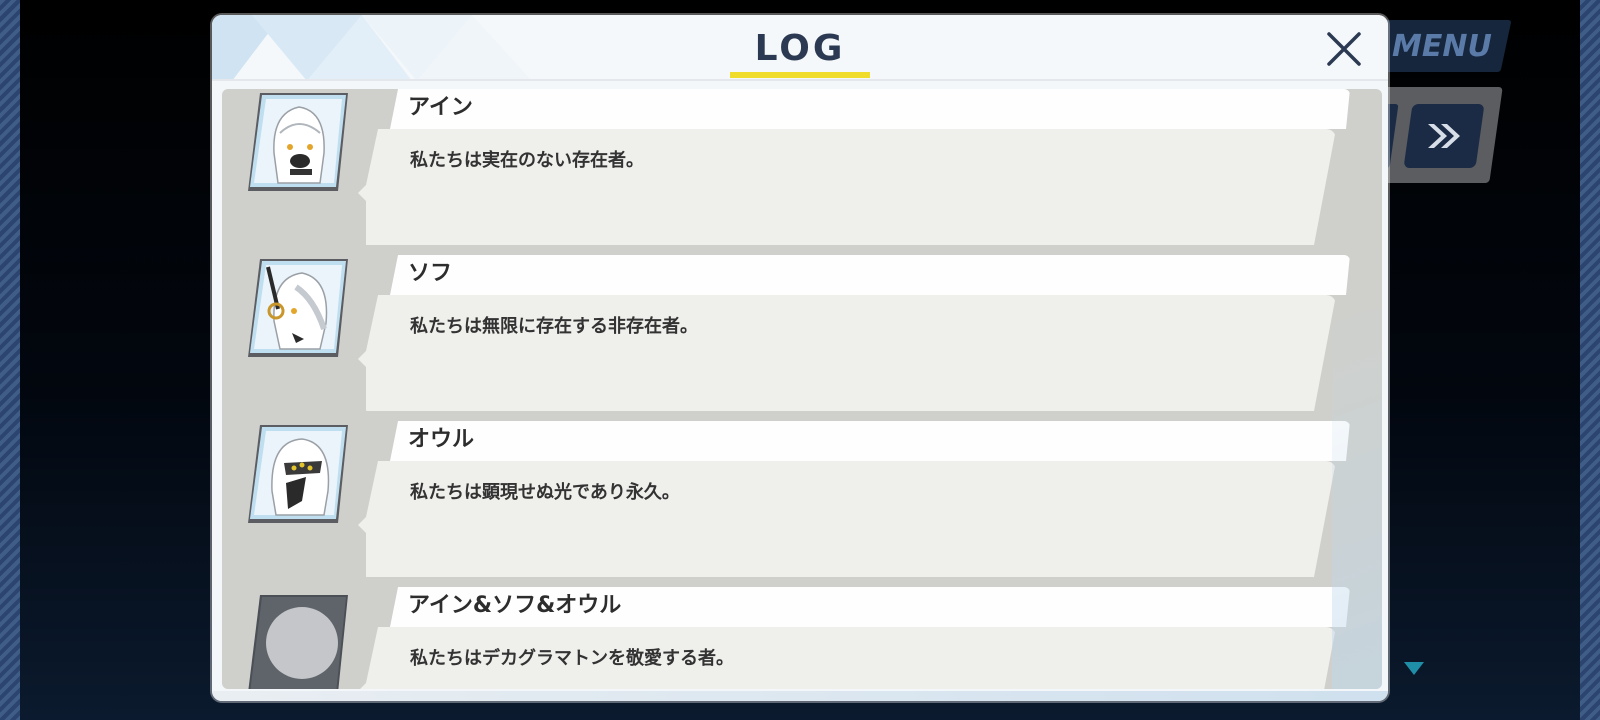 Image resolution: width=1600 pixels, height=720 pixels. What do you see at coordinates (440, 107) in the screenshot?
I see `speaker-name: アイン` at bounding box center [440, 107].